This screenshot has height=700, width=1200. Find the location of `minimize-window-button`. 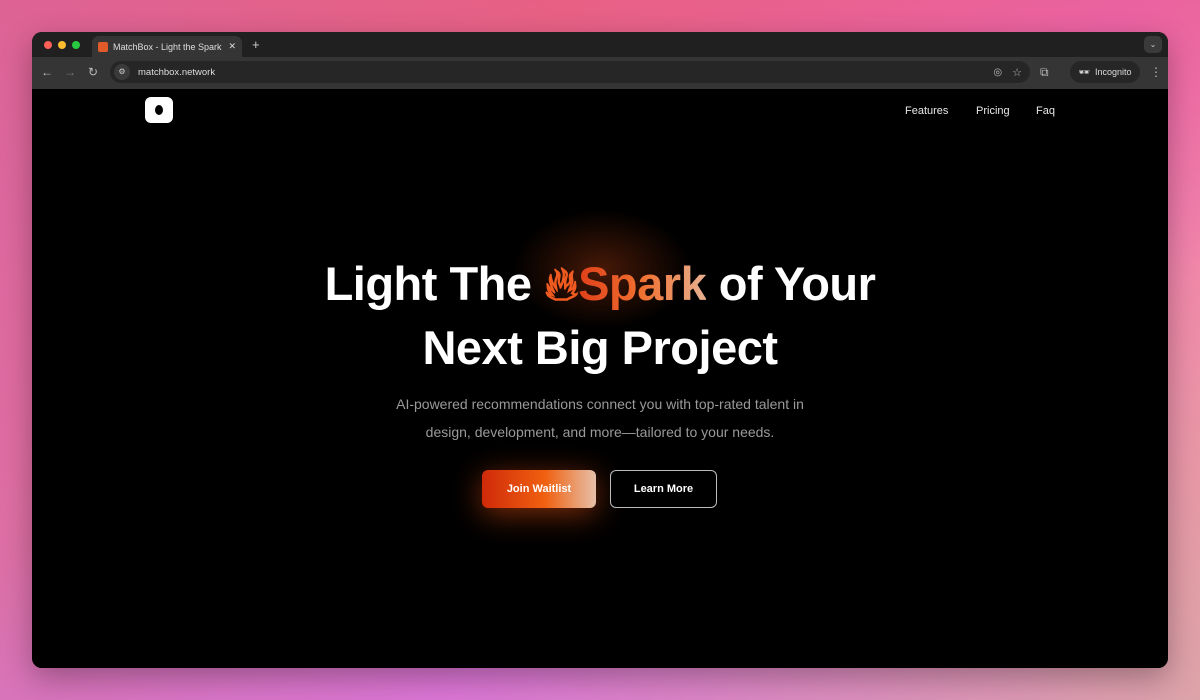

minimize-window-button is located at coordinates (62, 45).